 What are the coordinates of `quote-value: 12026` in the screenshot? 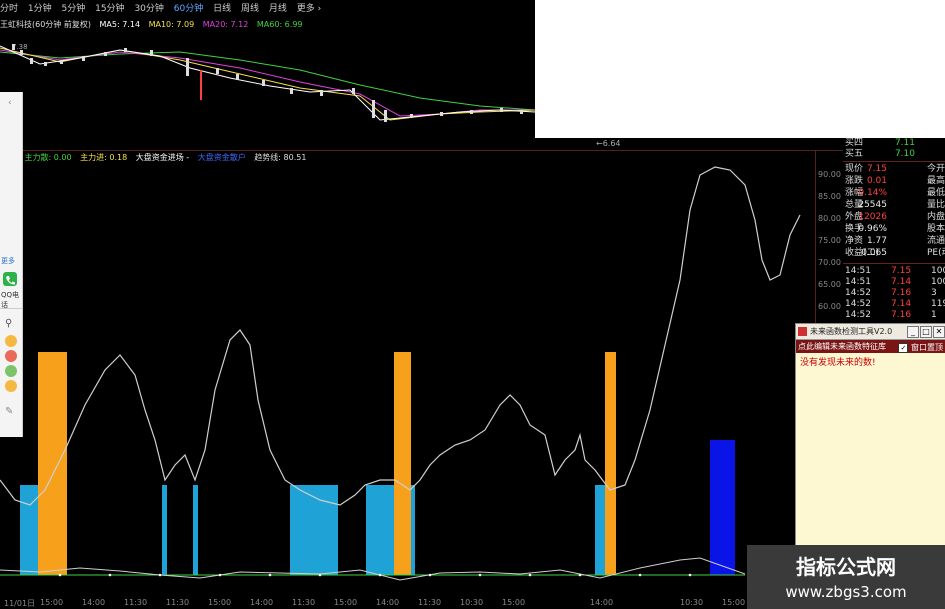 It's located at (872, 217).